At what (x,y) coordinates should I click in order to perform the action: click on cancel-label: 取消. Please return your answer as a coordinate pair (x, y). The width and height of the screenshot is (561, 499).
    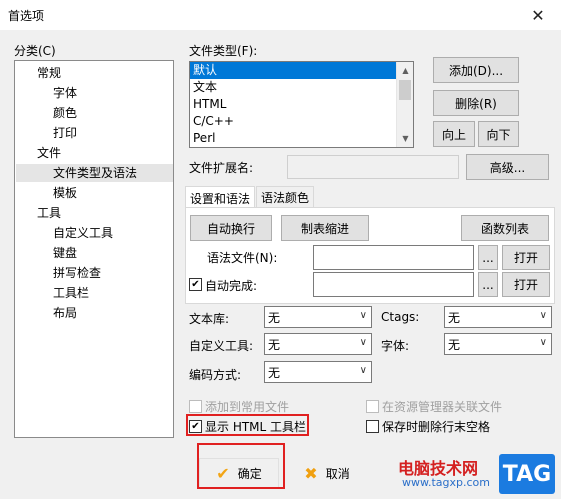
    Looking at the image, I should click on (337, 473).